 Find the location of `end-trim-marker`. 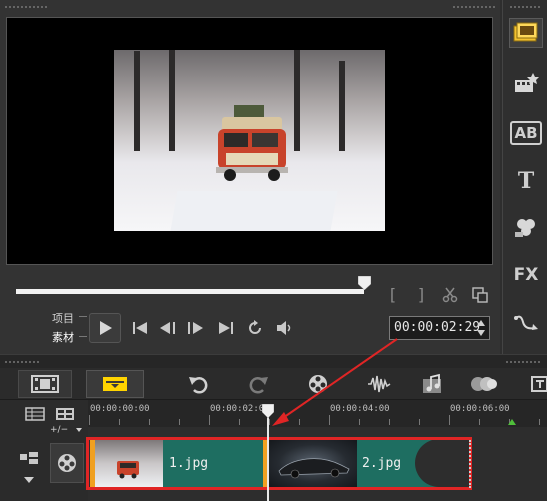

end-trim-marker is located at coordinates (471, 464).